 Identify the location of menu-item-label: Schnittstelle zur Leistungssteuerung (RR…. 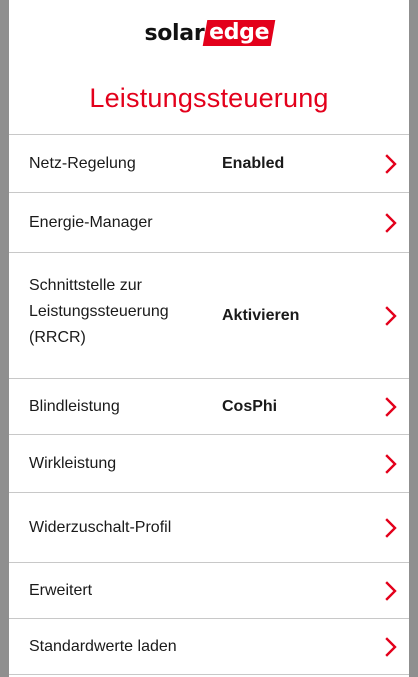
(99, 311).